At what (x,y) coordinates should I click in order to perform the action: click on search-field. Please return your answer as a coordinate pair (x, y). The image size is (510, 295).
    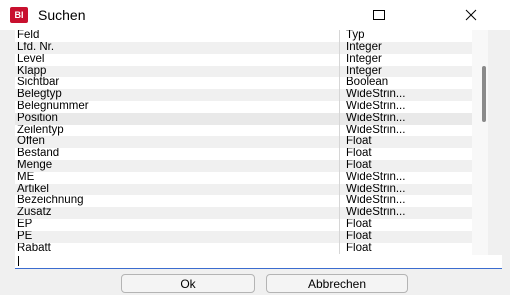
    Looking at the image, I should click on (258, 262).